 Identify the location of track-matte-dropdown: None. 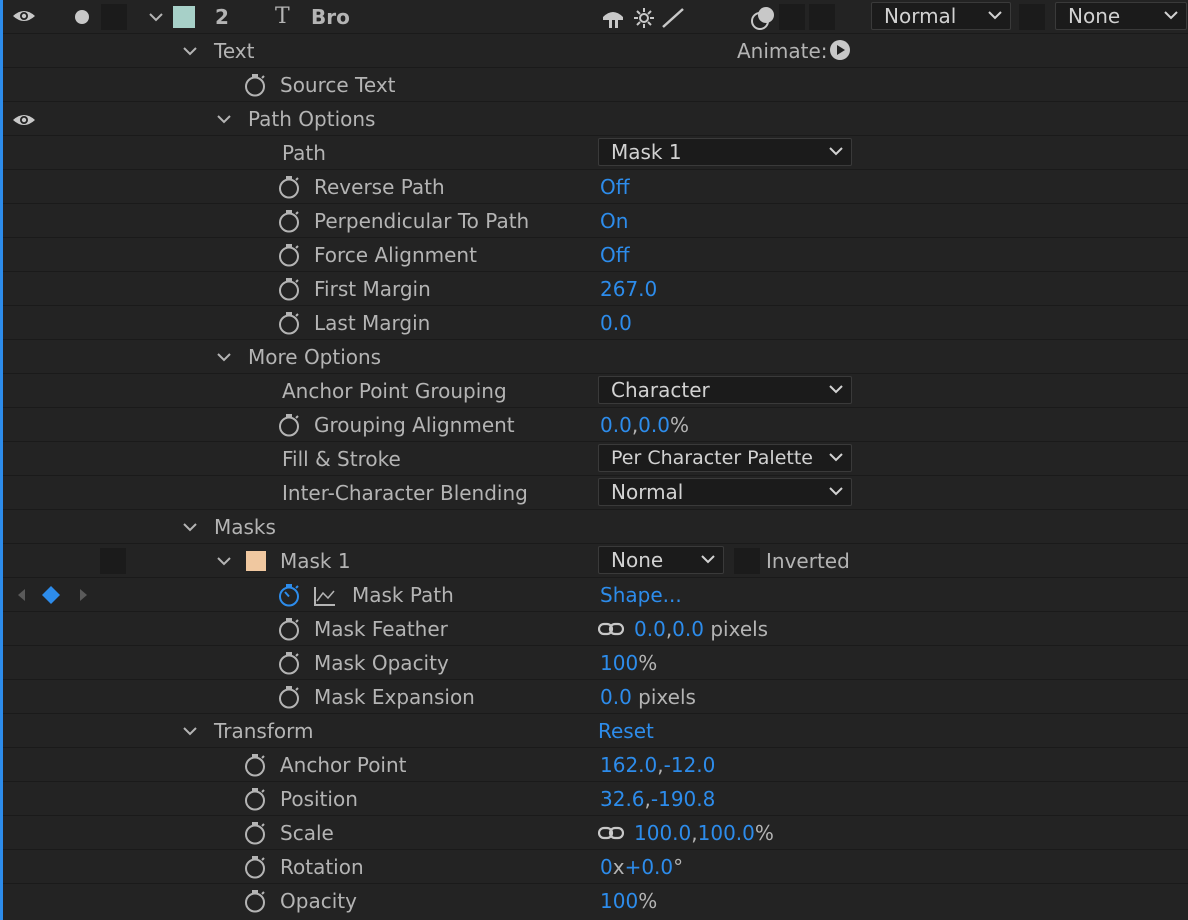
(1121, 16).